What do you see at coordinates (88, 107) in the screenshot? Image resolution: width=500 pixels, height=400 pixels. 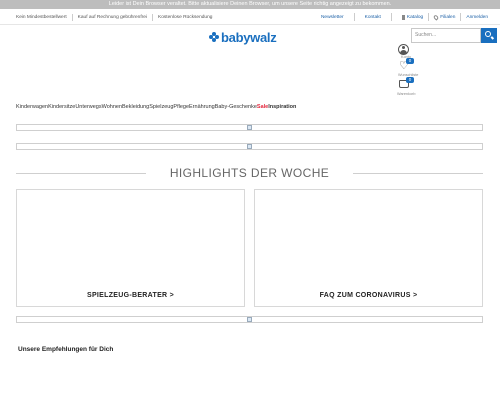 I see `nav-item-unterwegs: Unterwegs` at bounding box center [88, 107].